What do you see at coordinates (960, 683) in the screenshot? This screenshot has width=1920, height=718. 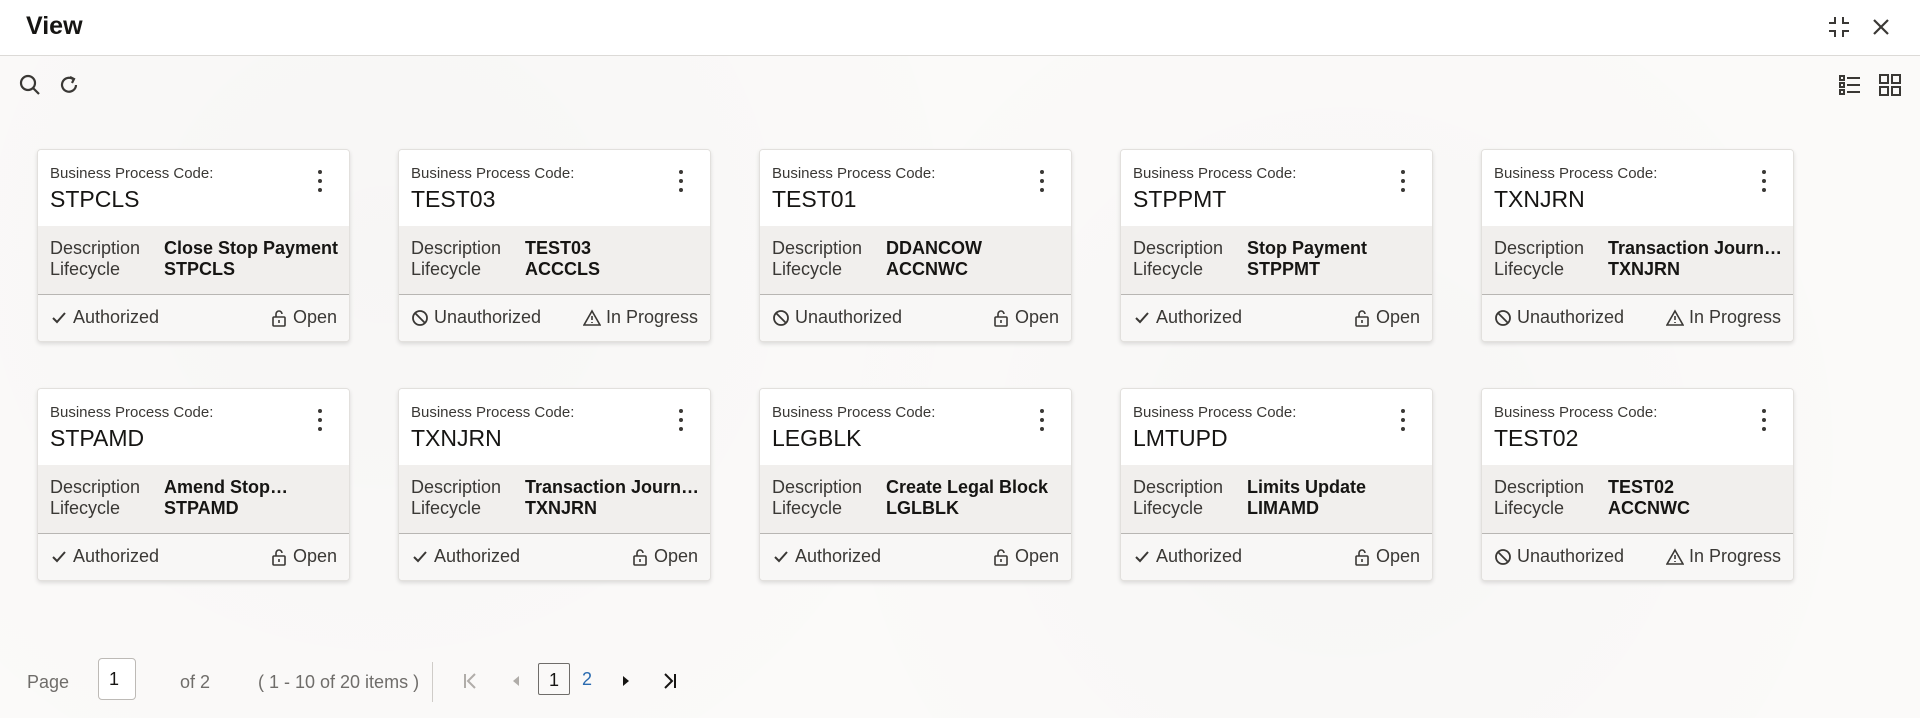 I see `pagination-bar: Page of 2 ( 1 - 10 of 20 items ) 1 2` at bounding box center [960, 683].